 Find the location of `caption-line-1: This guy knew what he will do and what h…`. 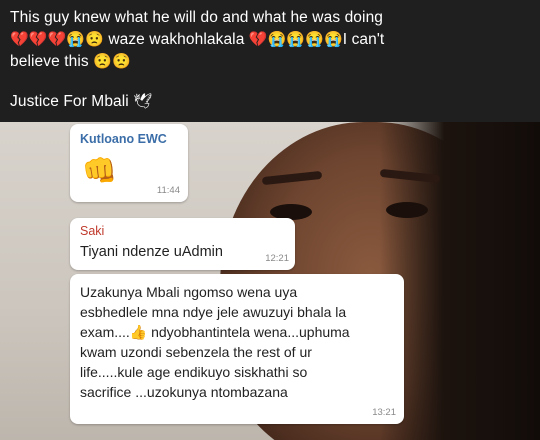

caption-line-1: This guy knew what he will do and what h… is located at coordinates (197, 17).